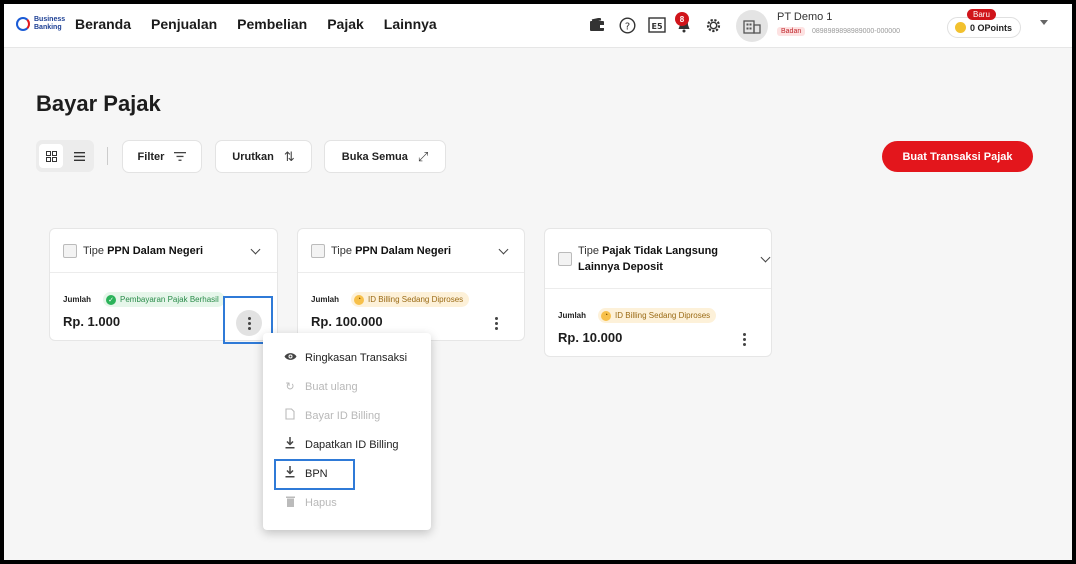  Describe the element at coordinates (960, 27) in the screenshot. I see `coin-icon` at that location.